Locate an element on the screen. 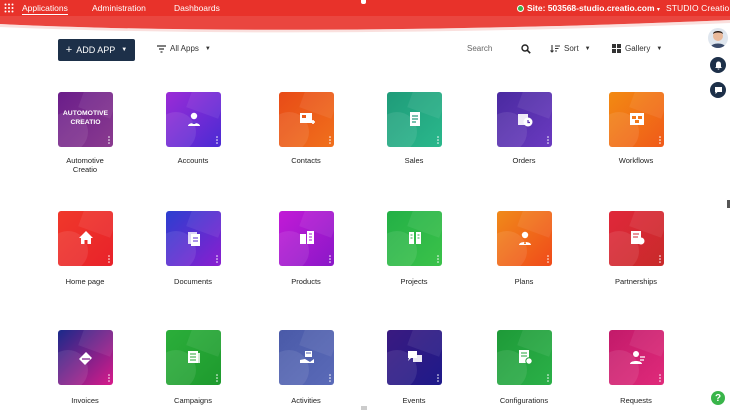  app-tile-workflows is located at coordinates (636, 119).